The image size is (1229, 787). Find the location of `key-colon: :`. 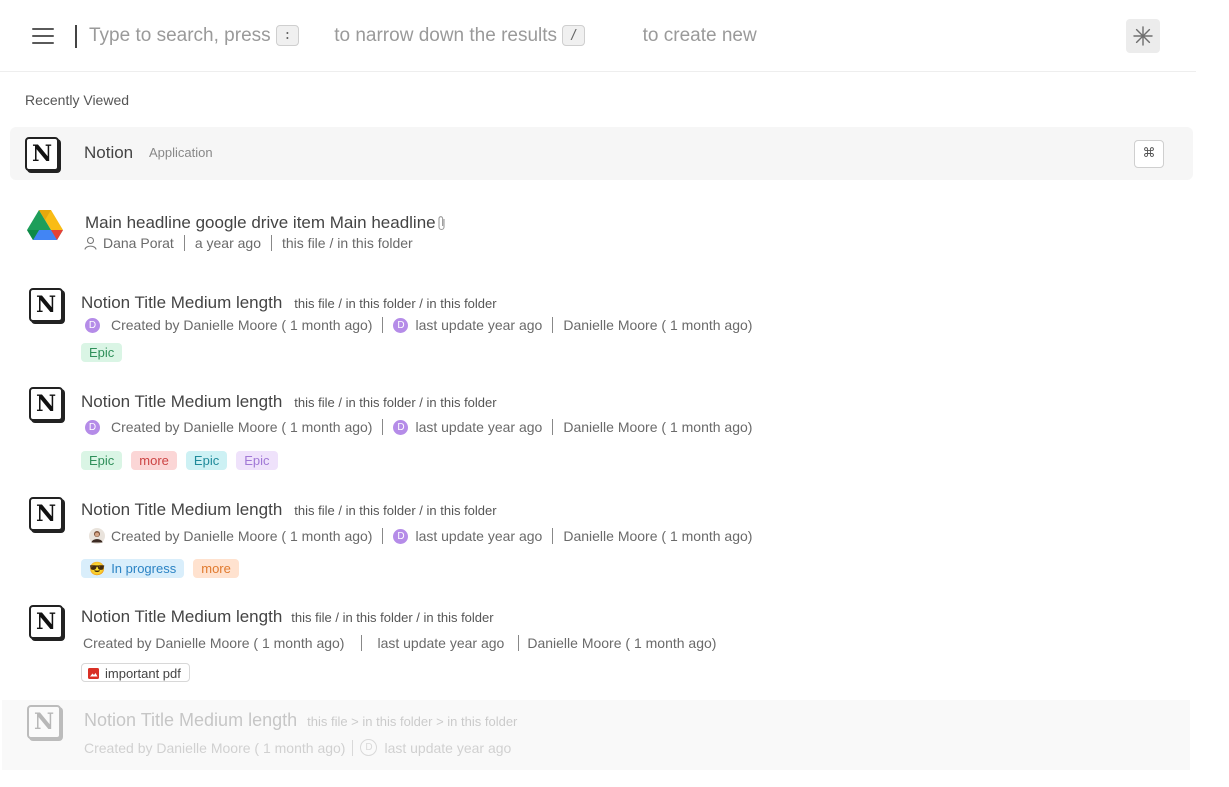

key-colon: : is located at coordinates (287, 35).